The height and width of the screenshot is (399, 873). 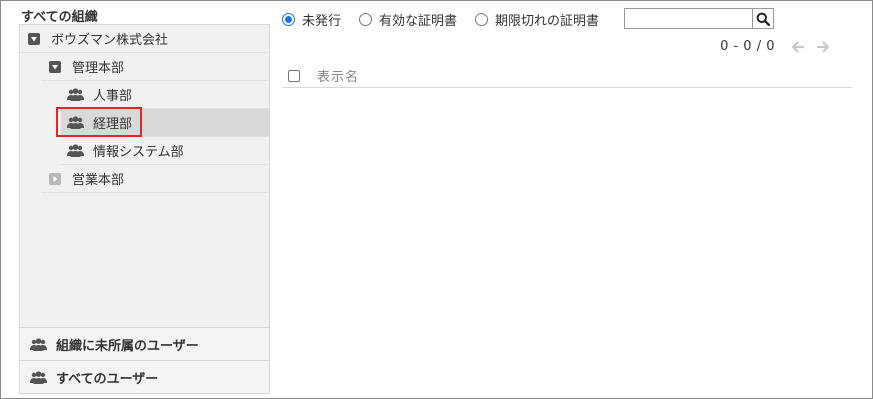 I want to click on prev-page-icon, so click(x=798, y=47).